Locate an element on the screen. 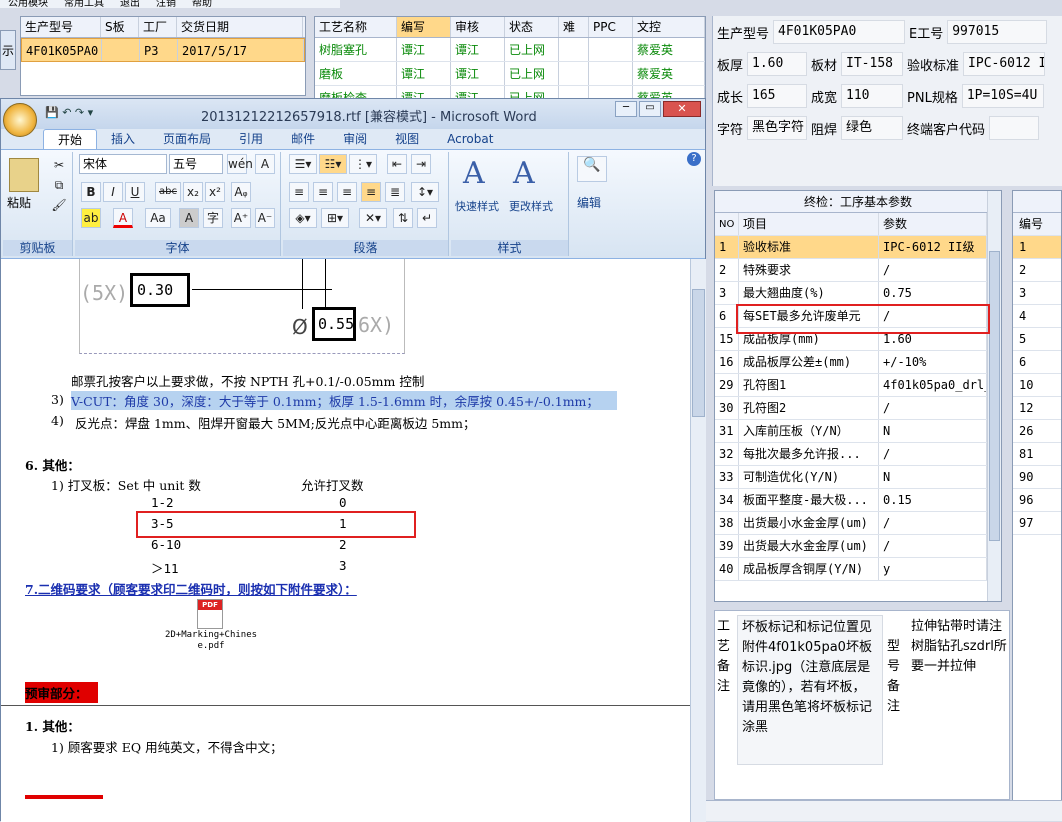 This screenshot has height=822, width=1062. col-header-writer: 编写 is located at coordinates (424, 27).